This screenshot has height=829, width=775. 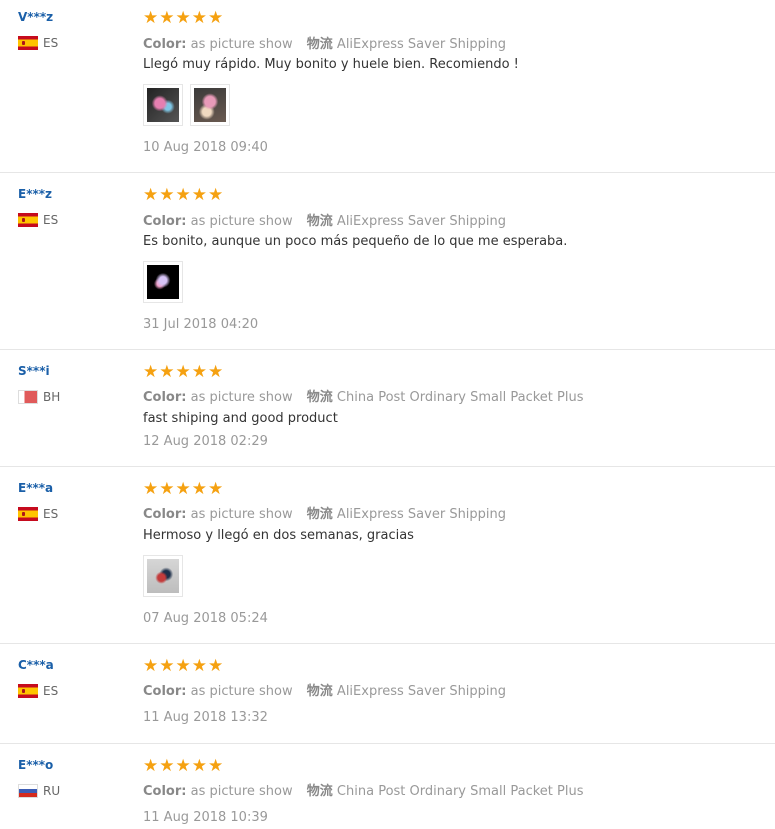 I want to click on review-date: 07 Aug 2018 05:24, so click(x=205, y=618).